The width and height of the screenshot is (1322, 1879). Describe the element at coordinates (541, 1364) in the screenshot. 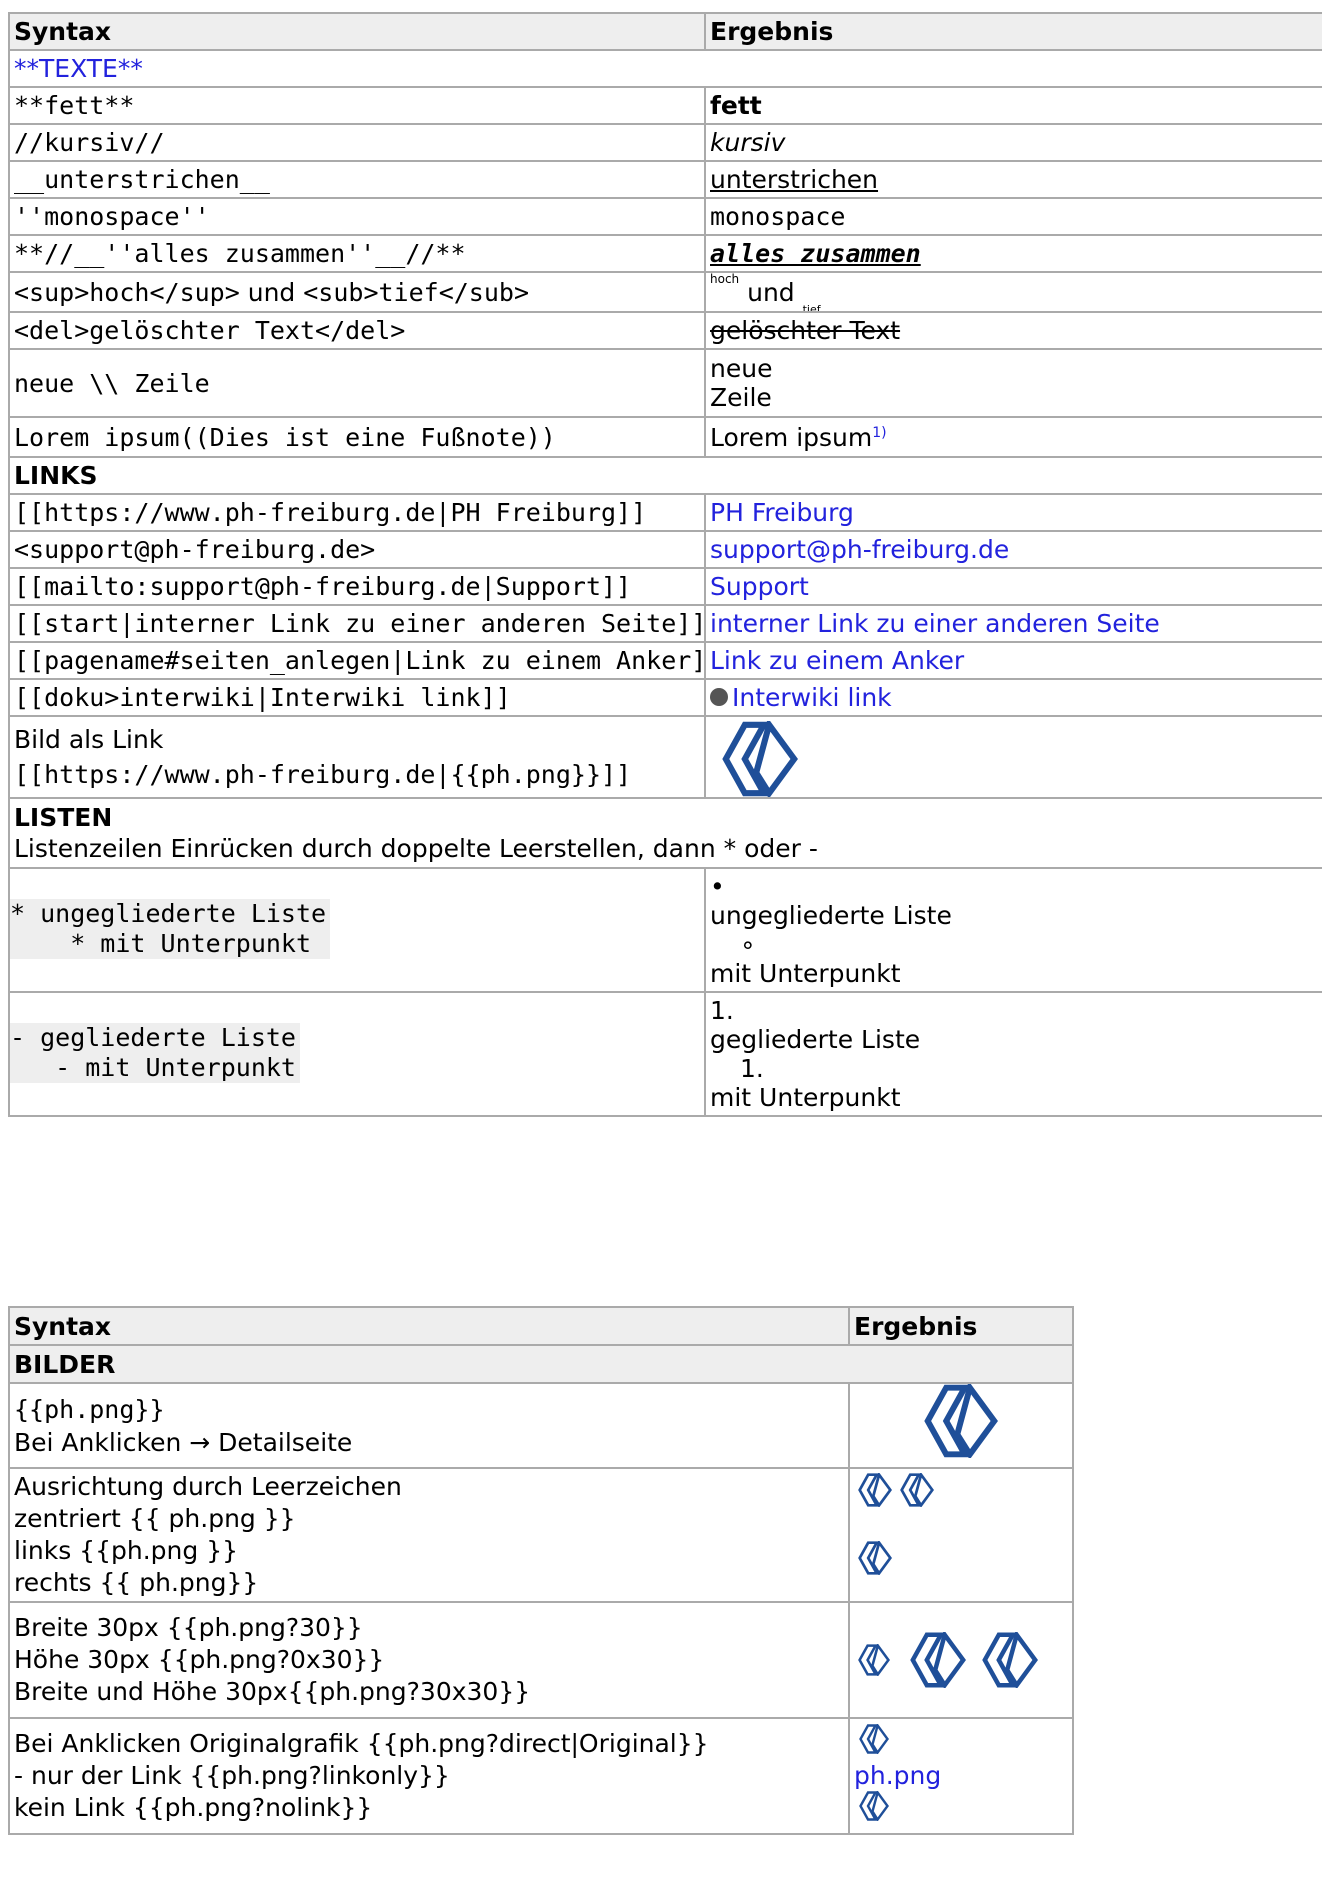

I see `section-row-bilder: BILDER` at that location.